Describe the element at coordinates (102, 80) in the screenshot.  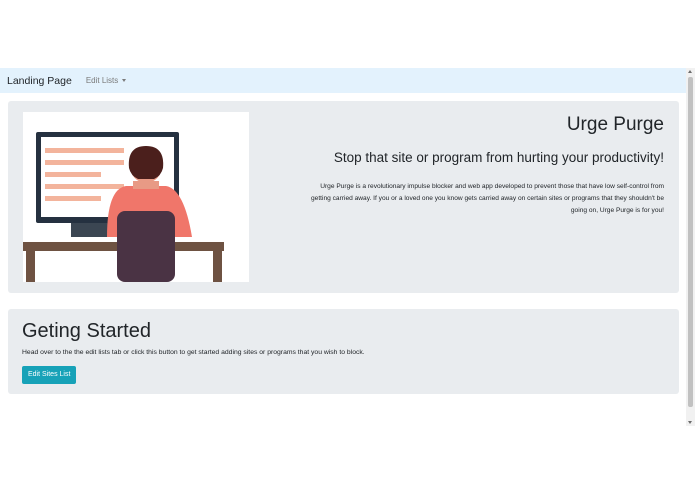
I see `nav-edit-lists-label: Edit Lists` at that location.